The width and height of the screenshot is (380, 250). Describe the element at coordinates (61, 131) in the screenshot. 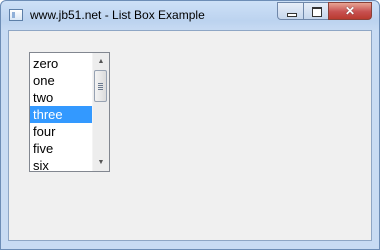

I see `list-item: four` at that location.